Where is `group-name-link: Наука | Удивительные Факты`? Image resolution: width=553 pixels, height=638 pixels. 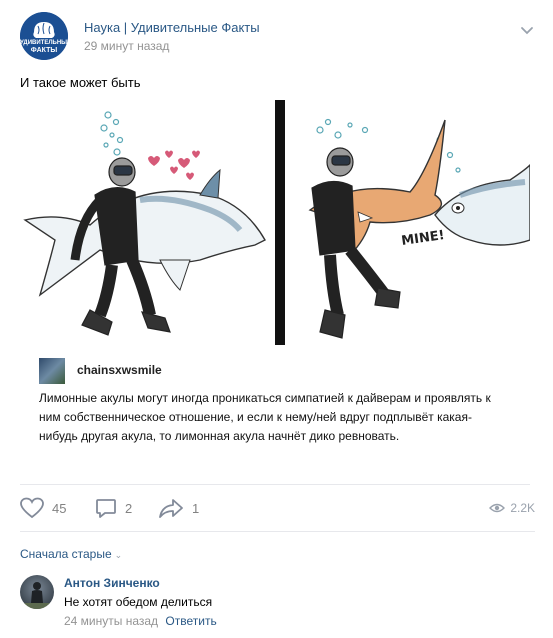
group-name-link: Наука | Удивительные Факты is located at coordinates (172, 27).